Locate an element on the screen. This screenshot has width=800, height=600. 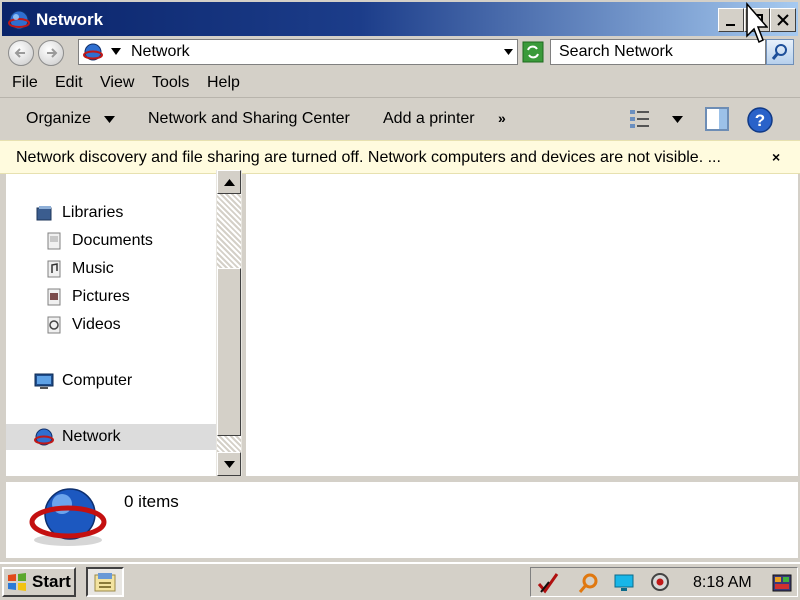
start-label: Start is located at coordinates (51, 581).